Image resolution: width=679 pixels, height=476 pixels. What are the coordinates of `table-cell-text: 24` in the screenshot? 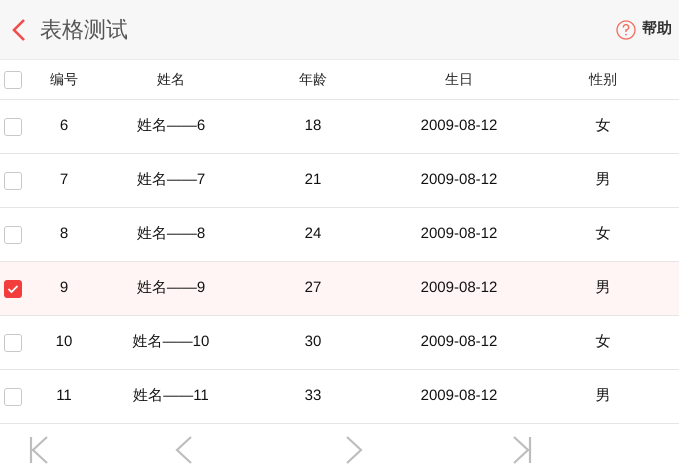 It's located at (313, 234).